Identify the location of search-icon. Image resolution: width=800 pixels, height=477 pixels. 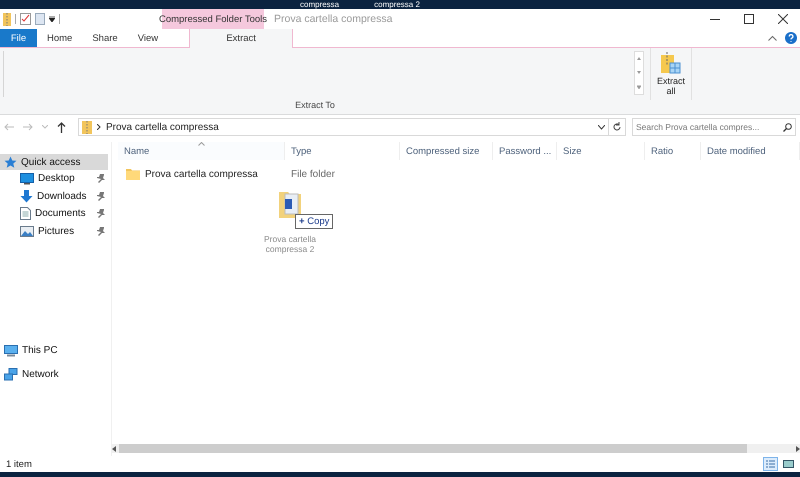
(787, 127).